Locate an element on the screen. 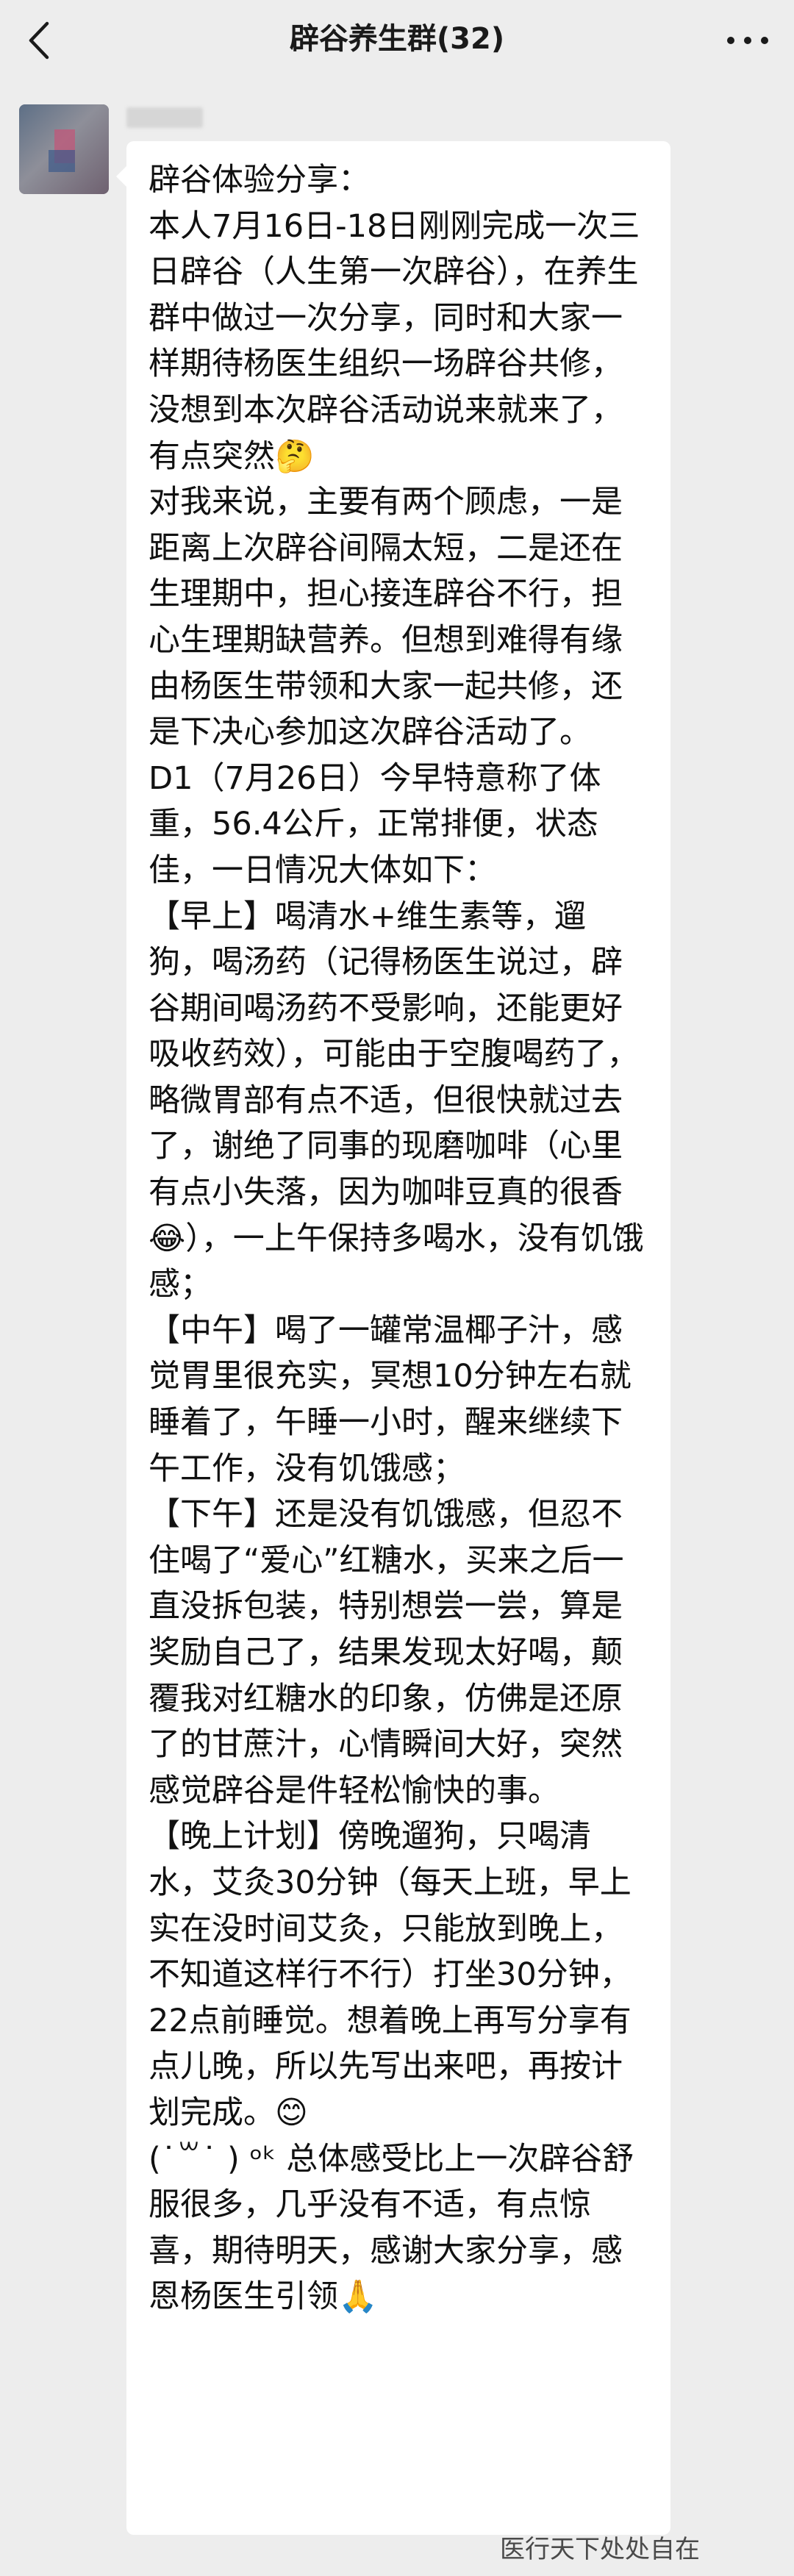  more-options-button is located at coordinates (747, 40).